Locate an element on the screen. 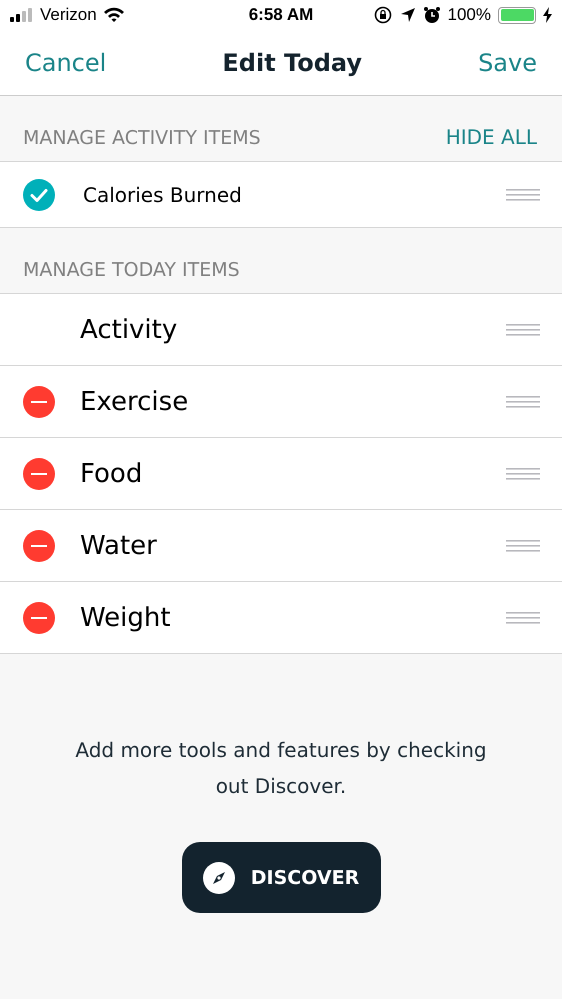  rotation-lock-icon is located at coordinates (382, 15).